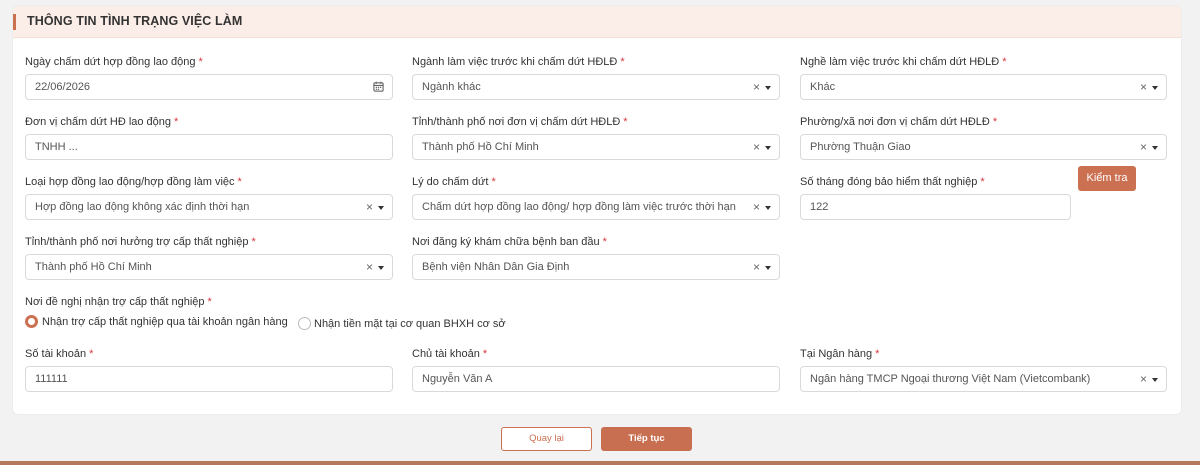  Describe the element at coordinates (59, 354) in the screenshot. I see `account-number-label: Số tài khoản *` at that location.